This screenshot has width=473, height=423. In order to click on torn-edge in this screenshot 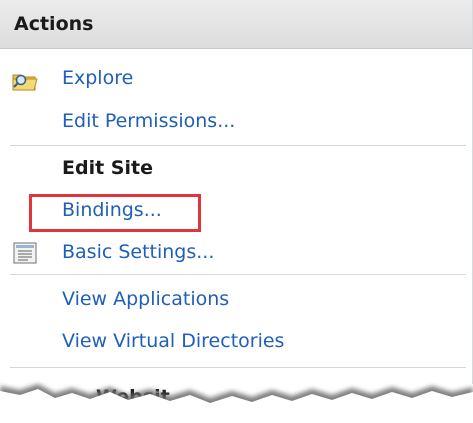, I will do `click(236, 403)`.